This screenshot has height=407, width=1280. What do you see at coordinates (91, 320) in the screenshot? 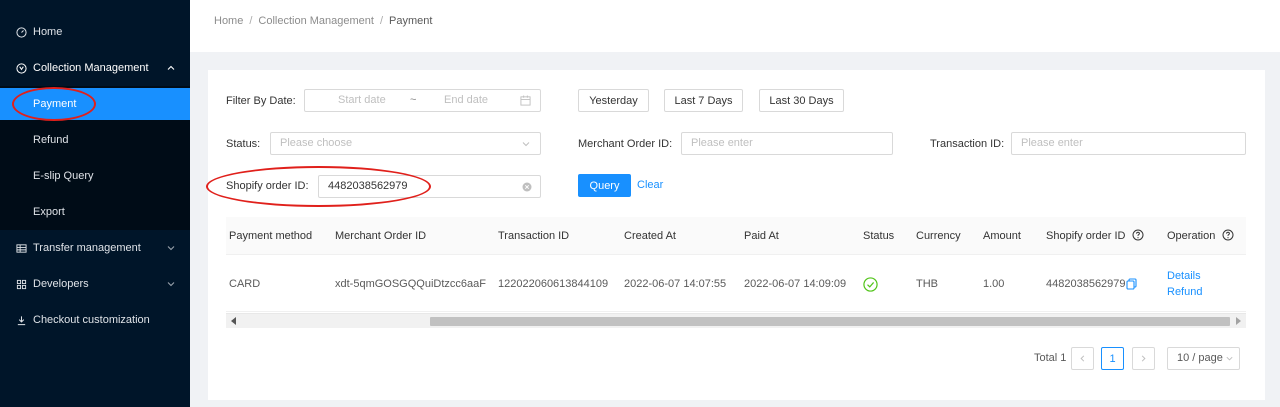
I see `sidebar-item-label: Checkout customization` at bounding box center [91, 320].